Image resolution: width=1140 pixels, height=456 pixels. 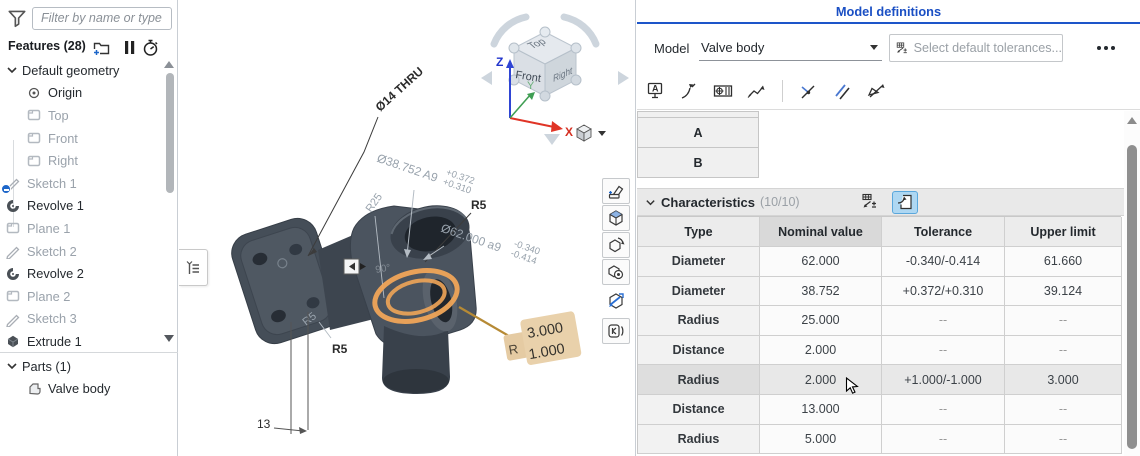 I want to click on datum-row-b: B, so click(x=698, y=162).